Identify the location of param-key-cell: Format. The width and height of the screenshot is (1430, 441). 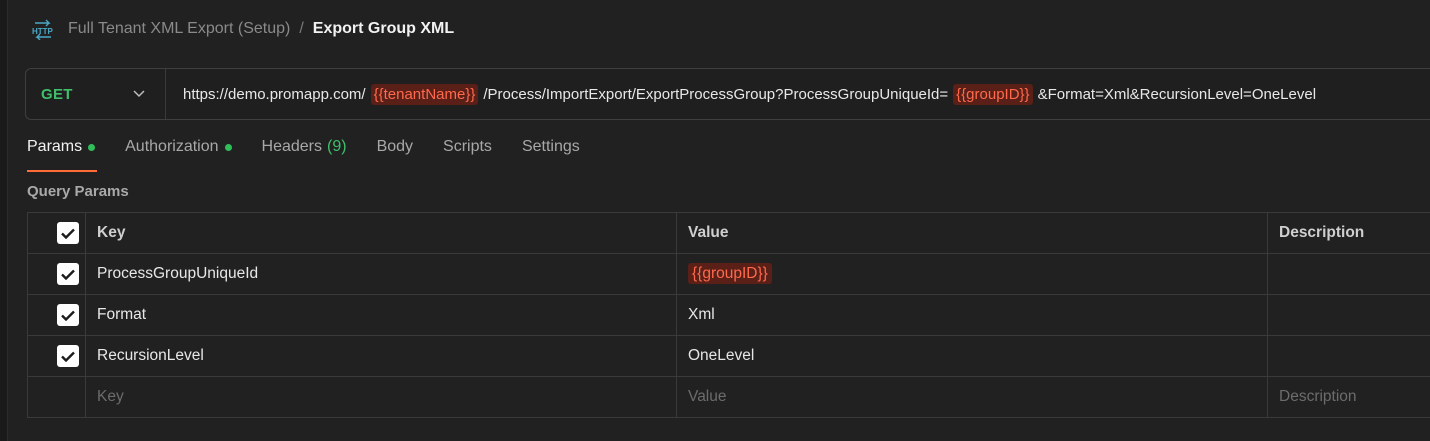
(381, 315).